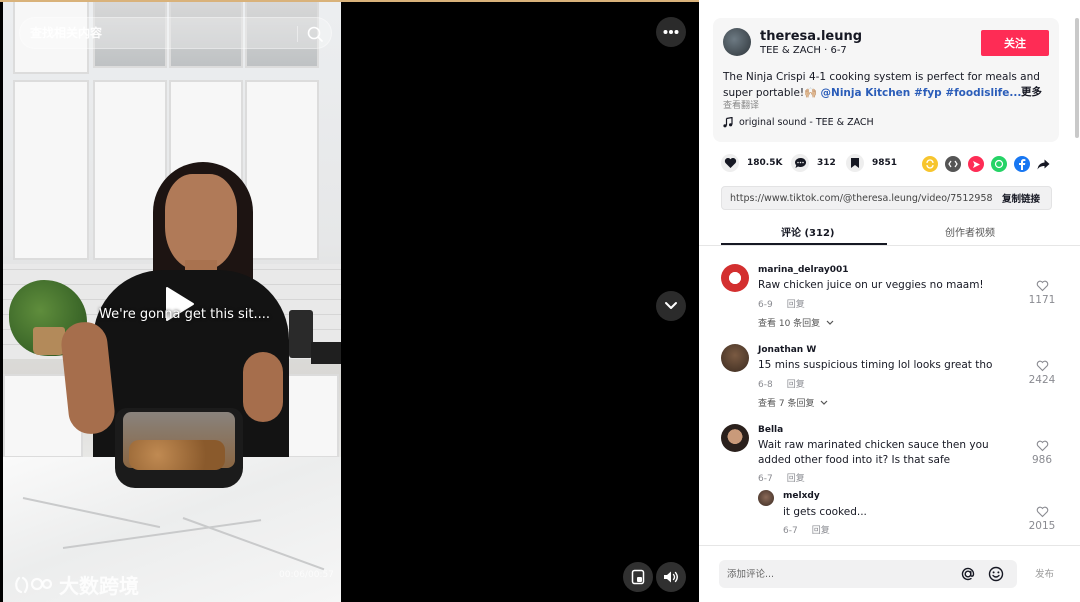 The height and width of the screenshot is (602, 1080). What do you see at coordinates (765, 163) in the screenshot?
I see `like-count: 180.5K` at bounding box center [765, 163].